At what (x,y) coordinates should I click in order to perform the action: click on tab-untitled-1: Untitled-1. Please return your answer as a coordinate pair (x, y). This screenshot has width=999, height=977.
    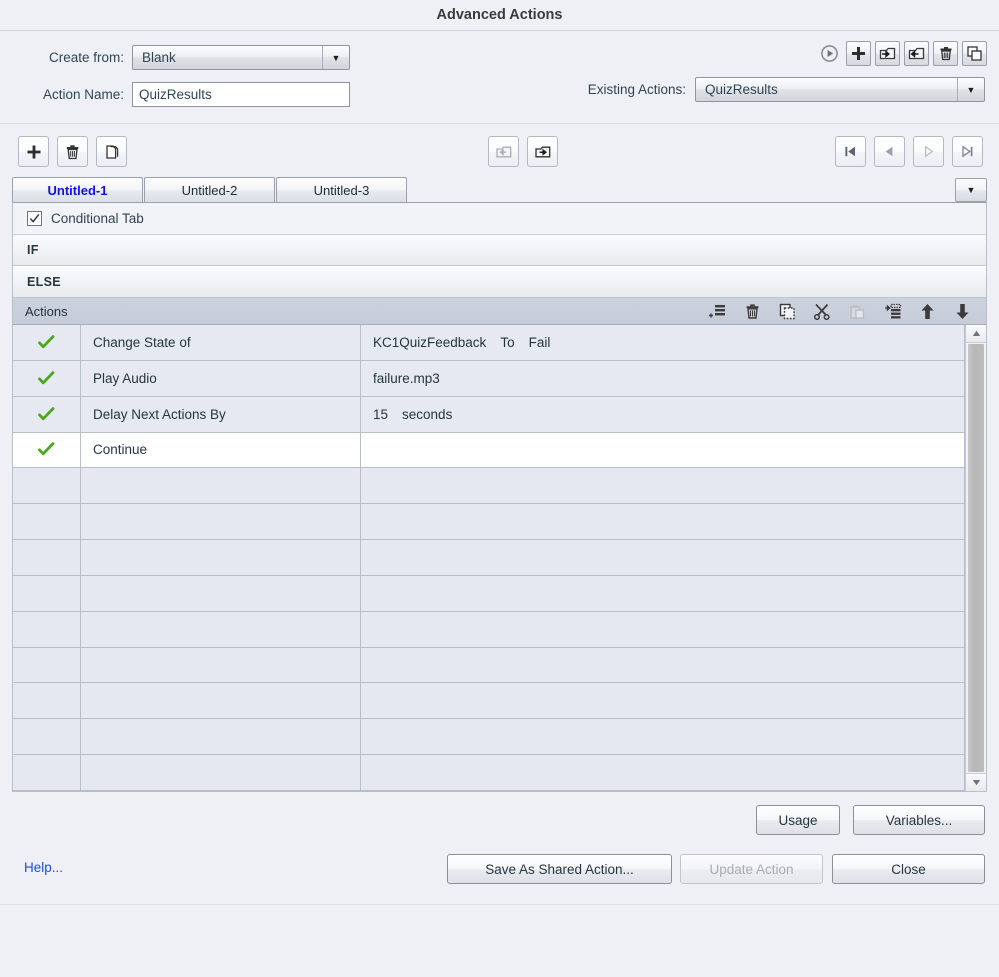
    Looking at the image, I should click on (77, 189).